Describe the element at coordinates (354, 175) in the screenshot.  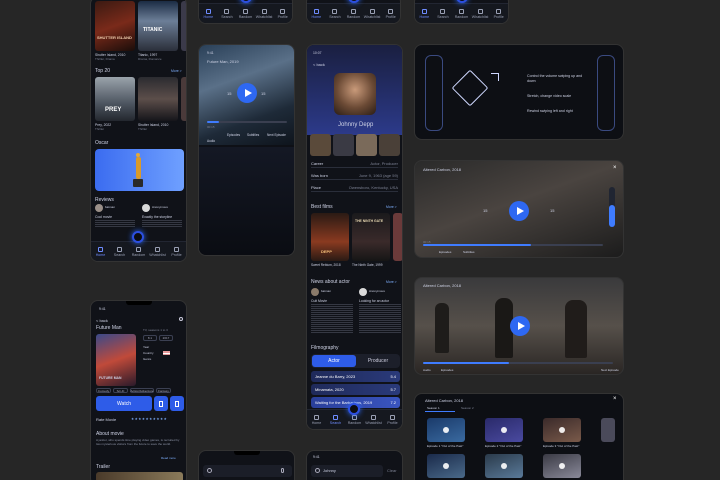
I see `info-row-born: Was born June 9, 1963 (age 59)` at that location.